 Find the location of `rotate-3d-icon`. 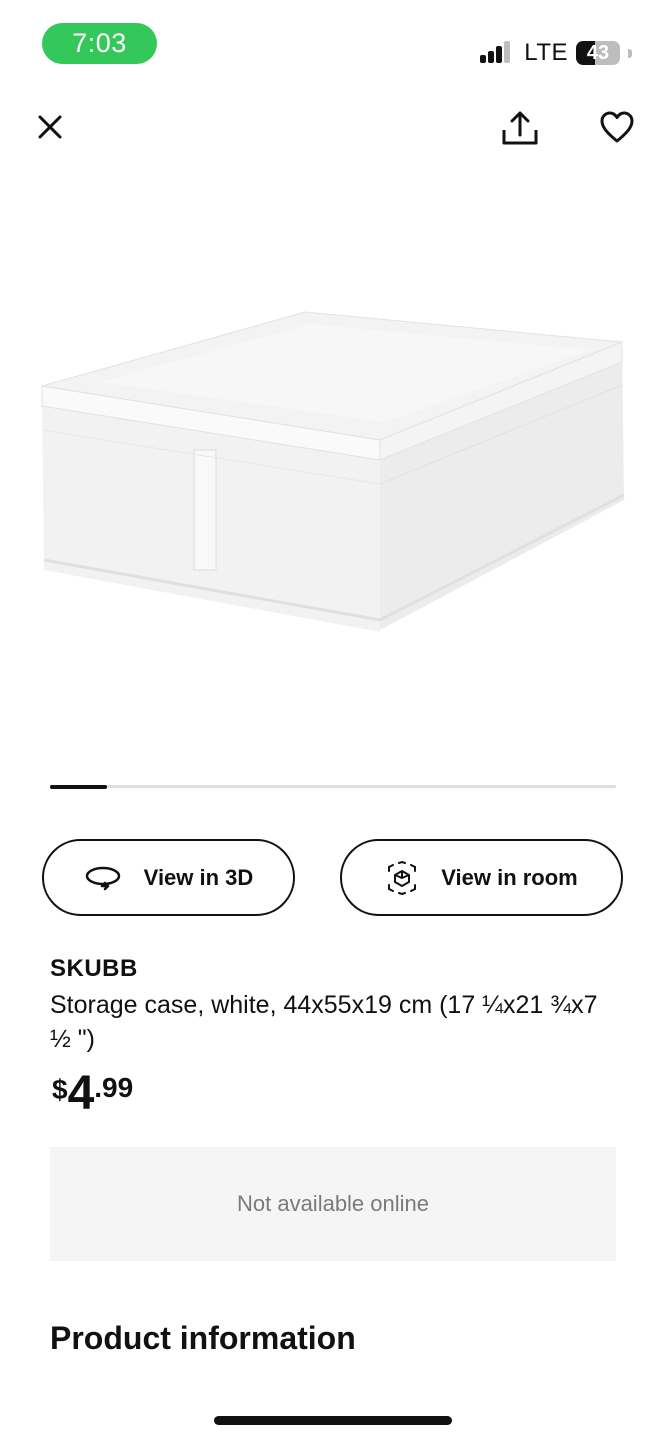

rotate-3d-icon is located at coordinates (102, 878).